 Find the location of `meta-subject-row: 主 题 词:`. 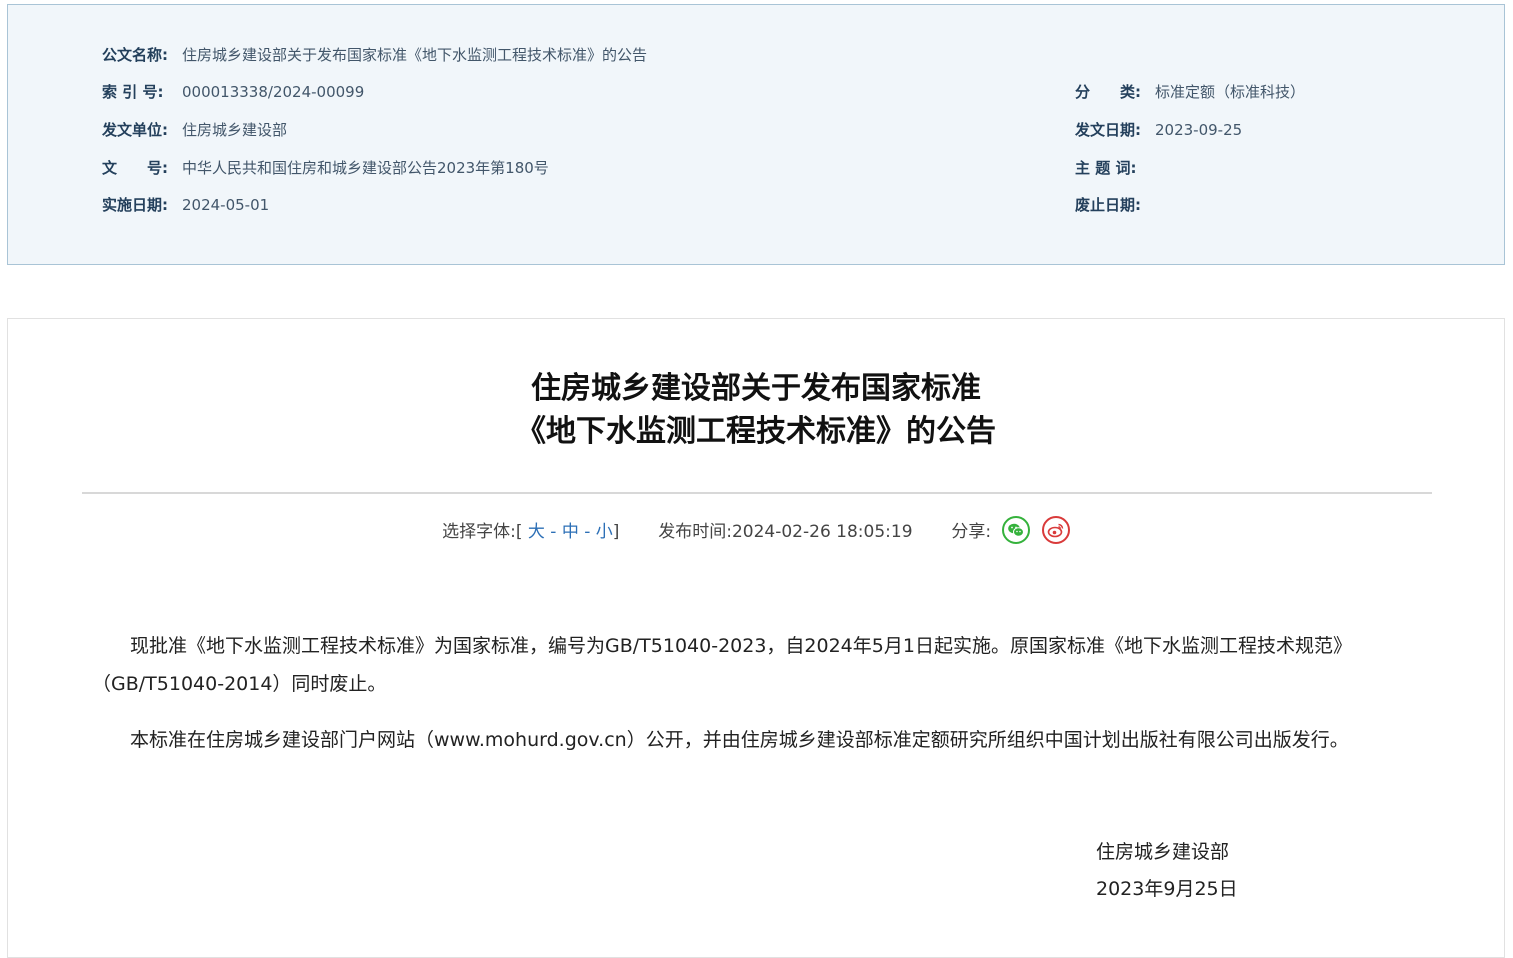

meta-subject-row: 主 题 词: is located at coordinates (1115, 168).